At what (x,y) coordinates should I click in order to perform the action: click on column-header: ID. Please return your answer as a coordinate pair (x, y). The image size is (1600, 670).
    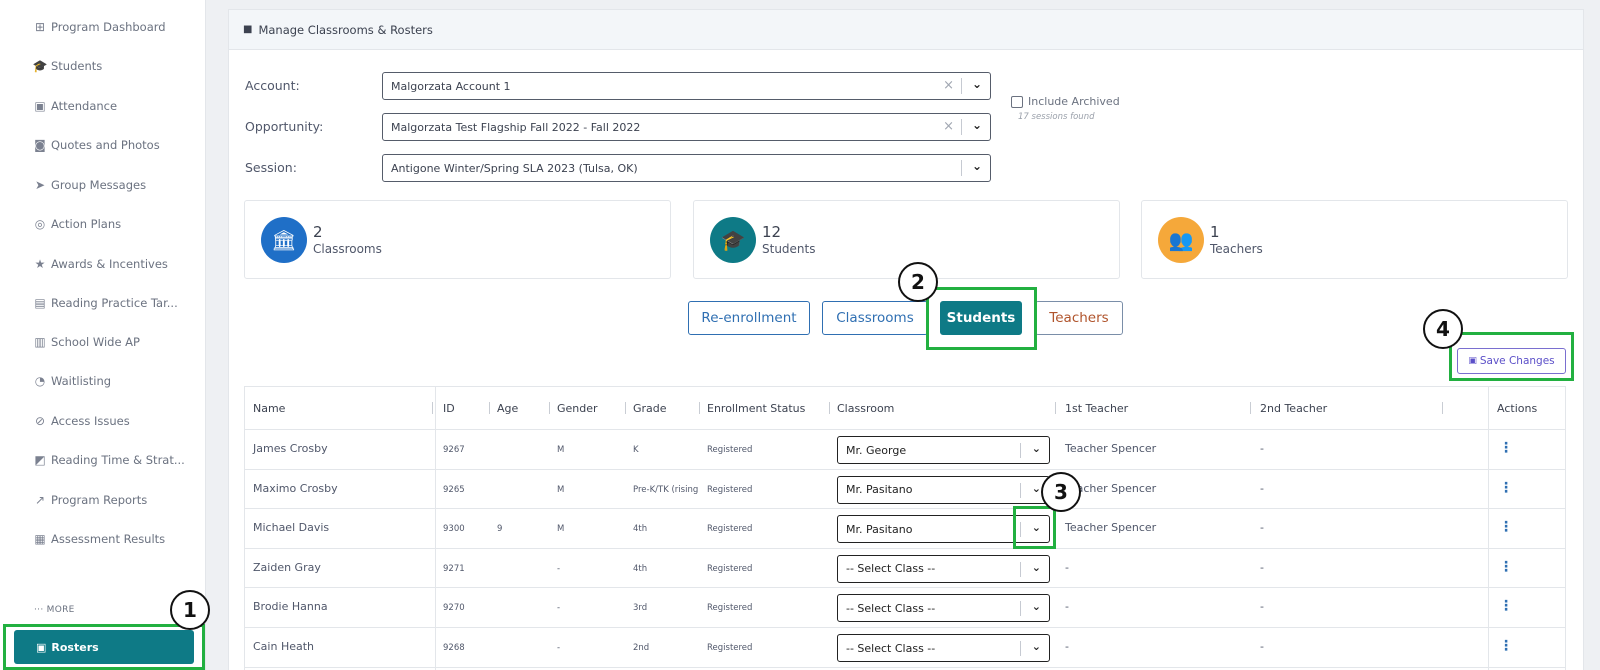
    Looking at the image, I should click on (449, 408).